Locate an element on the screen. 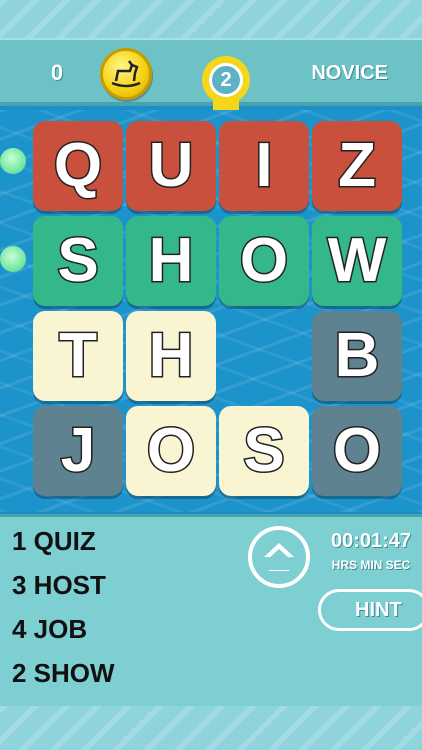  word-clue: 3 HOST is located at coordinates (59, 585).